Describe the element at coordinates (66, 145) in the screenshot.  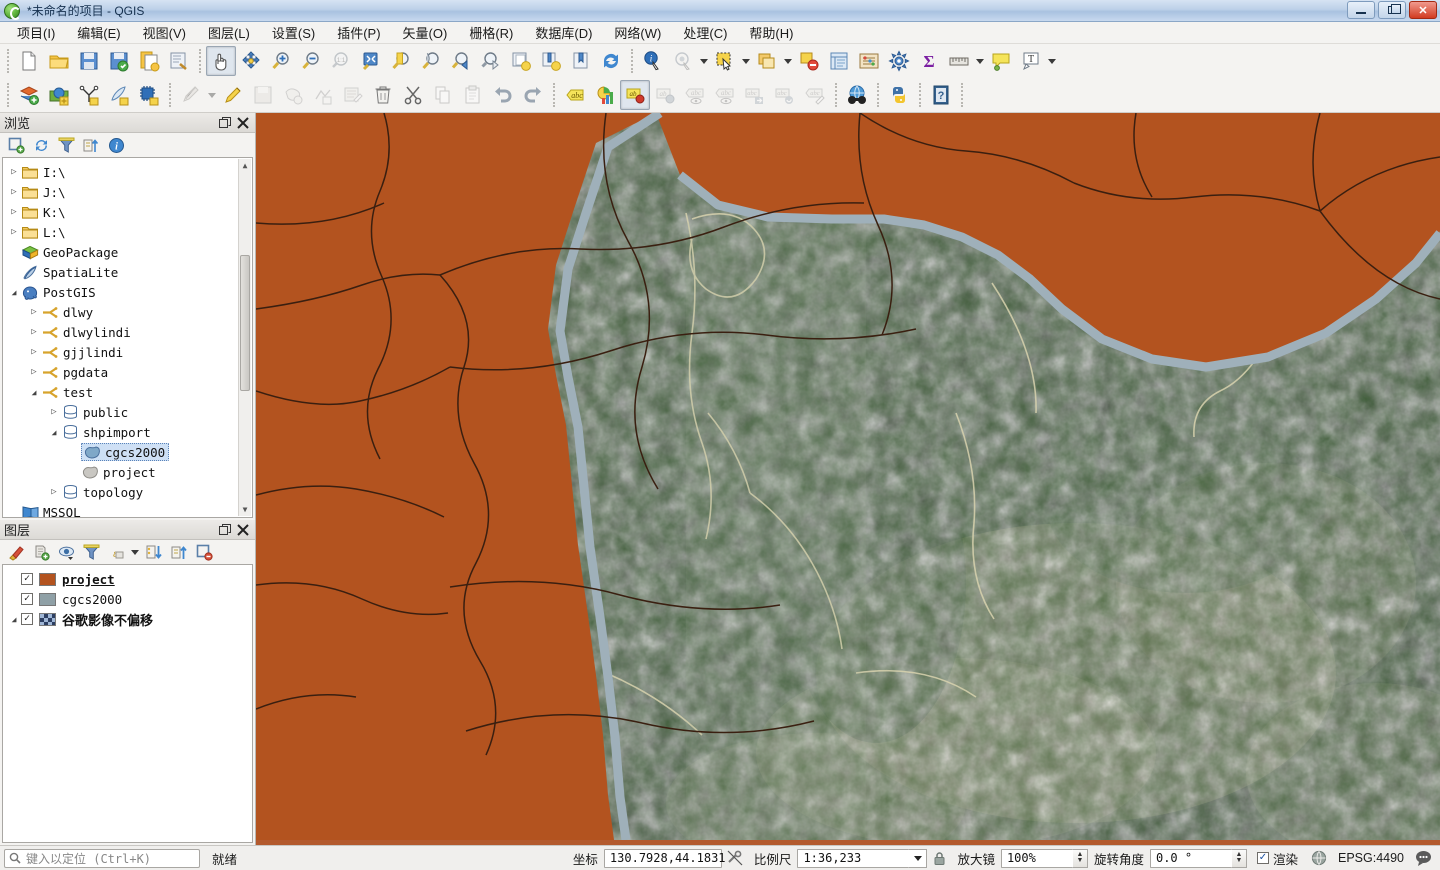
I see `filter-browser-icon` at that location.